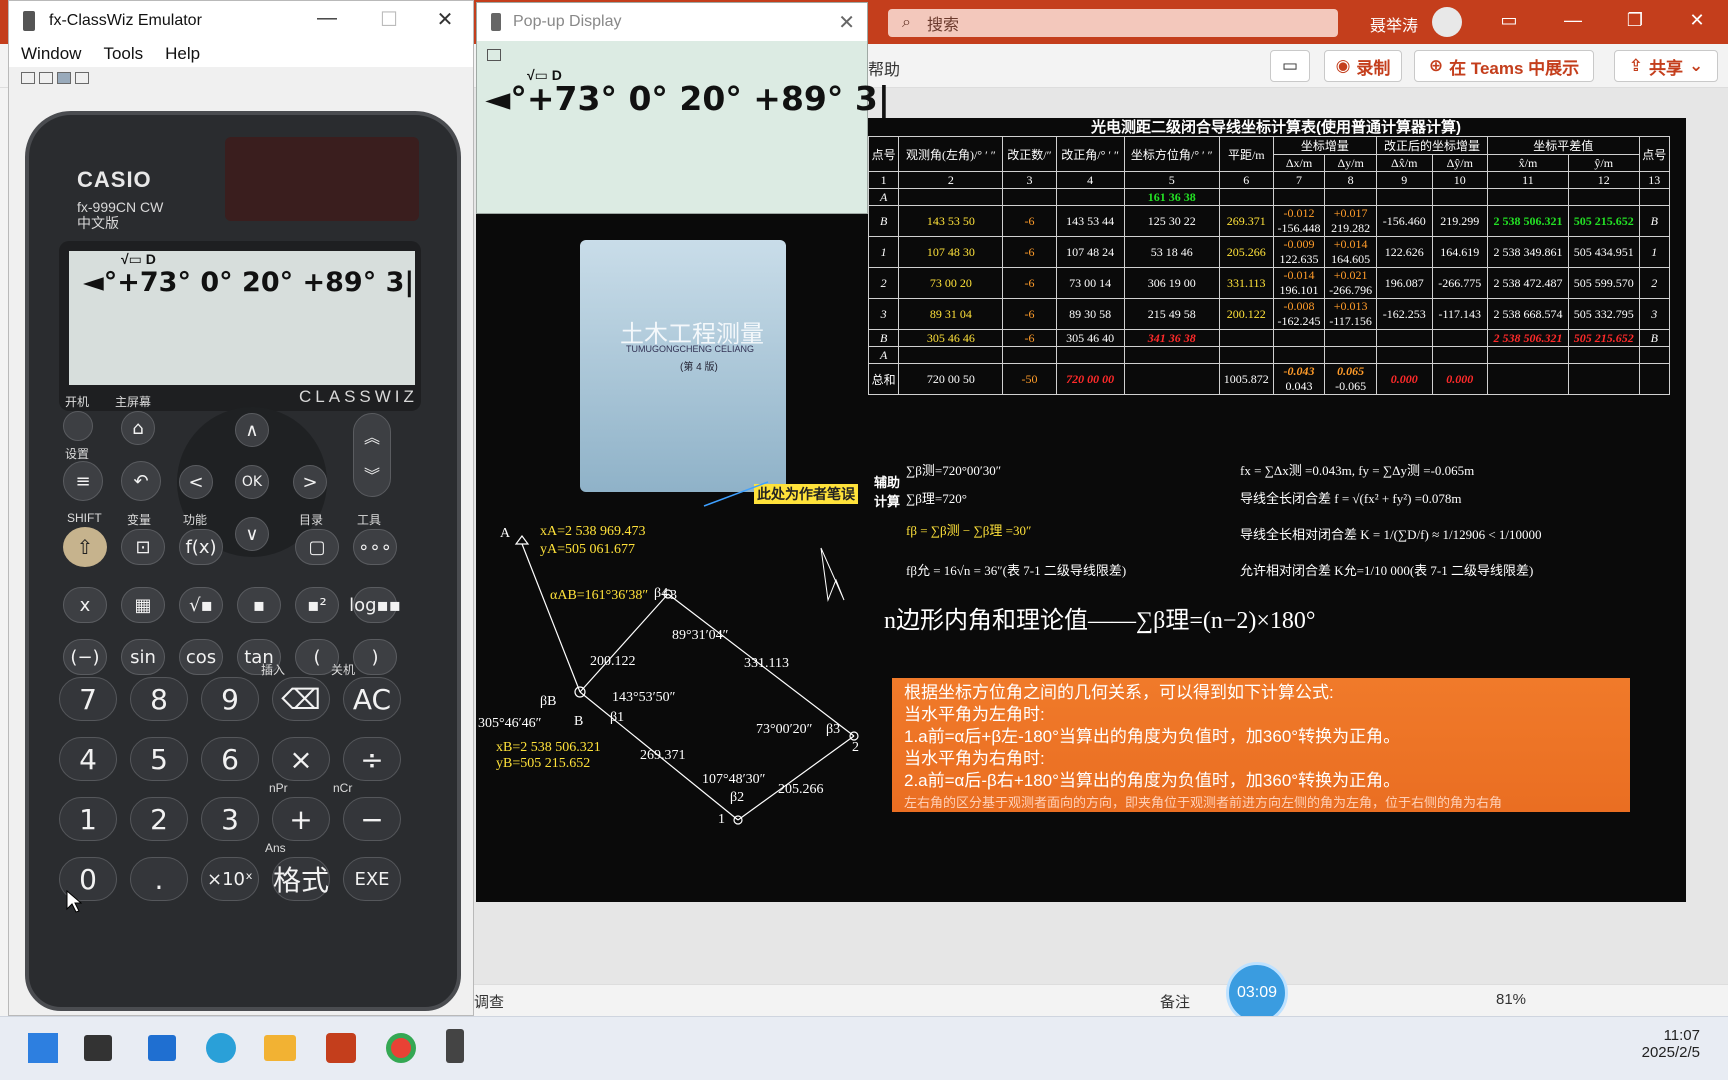 The height and width of the screenshot is (1080, 1728). What do you see at coordinates (182, 54) in the screenshot?
I see `menu-help: Help` at bounding box center [182, 54].